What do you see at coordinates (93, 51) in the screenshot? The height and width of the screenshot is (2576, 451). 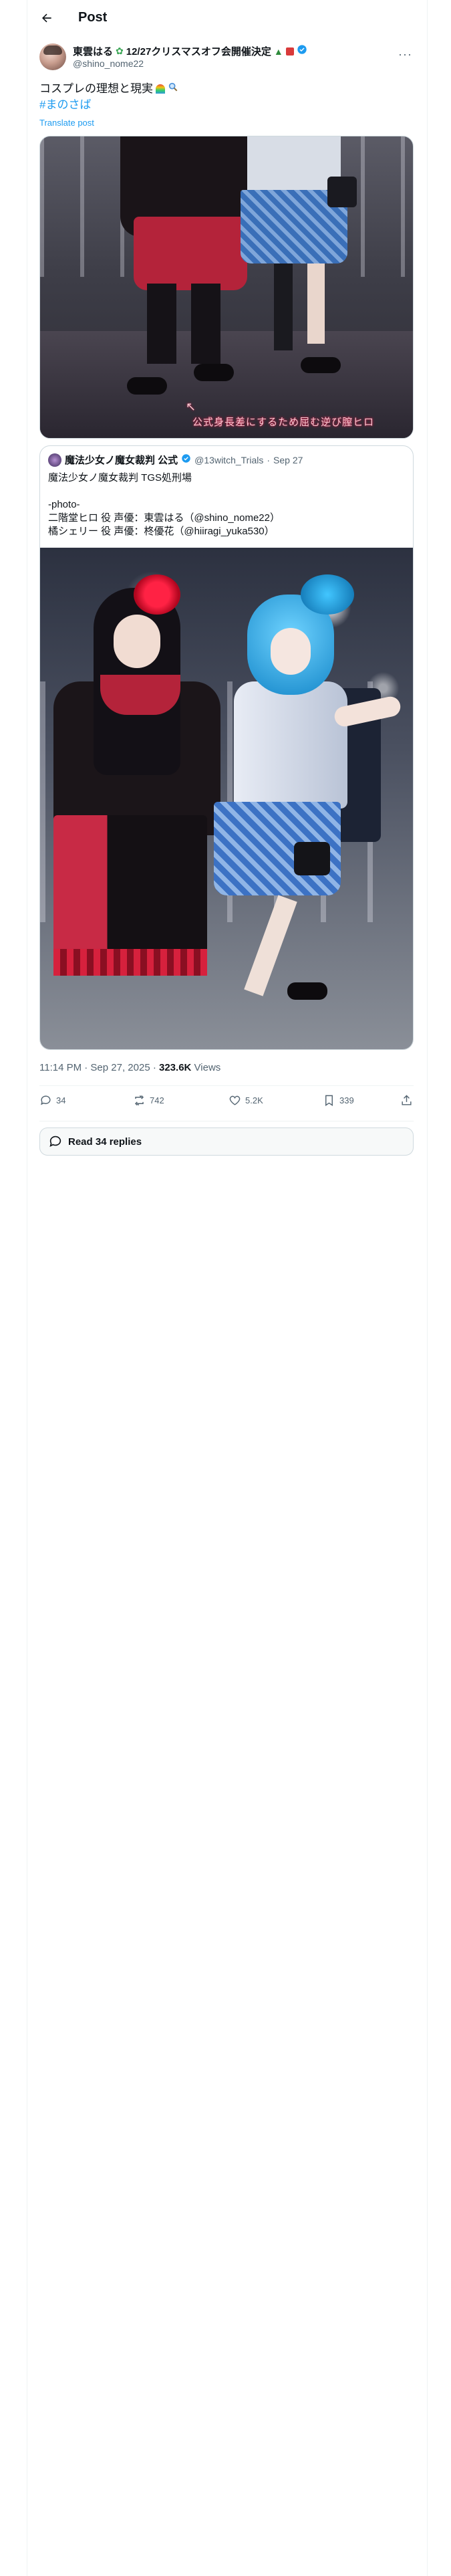 I see `author-name: 東雲はる` at bounding box center [93, 51].